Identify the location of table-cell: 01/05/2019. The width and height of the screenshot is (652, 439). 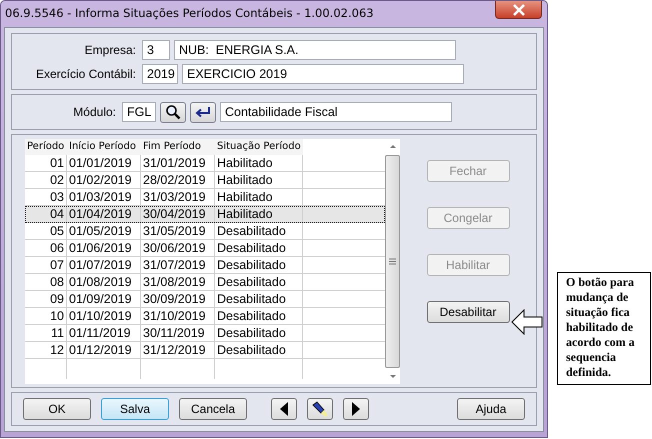
(104, 231).